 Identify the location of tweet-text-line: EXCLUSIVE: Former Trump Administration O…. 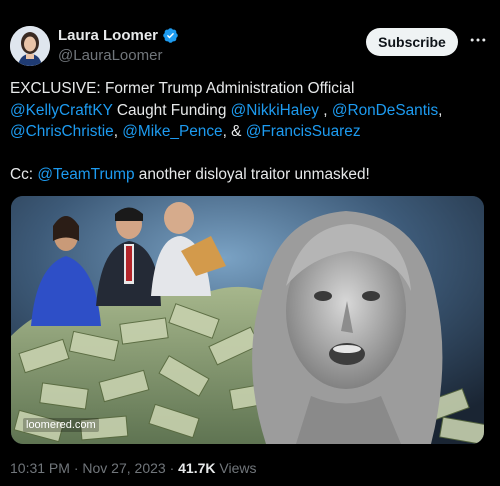
(251, 89).